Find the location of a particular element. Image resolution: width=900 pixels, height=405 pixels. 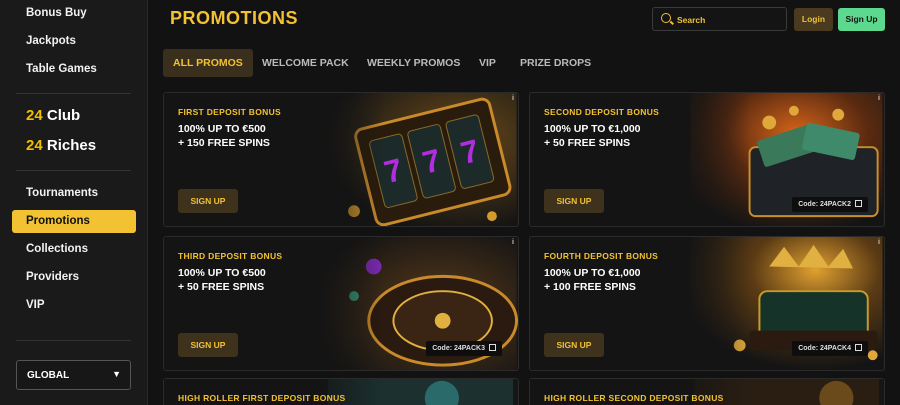

sidebar-item-promotions: Promotions is located at coordinates (74, 221).